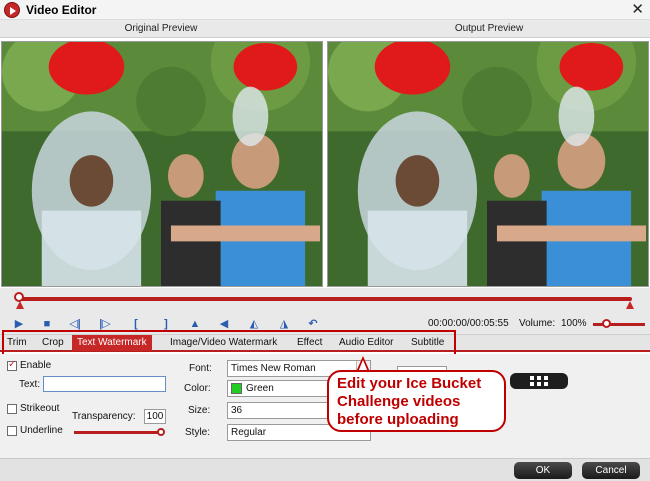 Image resolution: width=650 pixels, height=481 pixels. I want to click on play-icon: ▶, so click(19, 324).